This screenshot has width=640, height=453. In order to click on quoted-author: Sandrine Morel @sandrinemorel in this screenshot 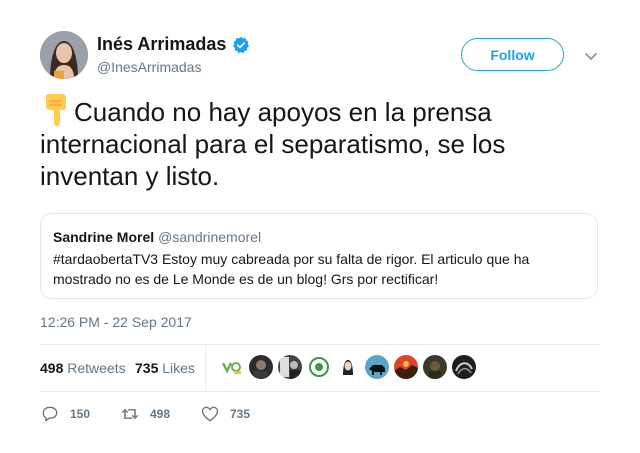, I will do `click(157, 237)`.